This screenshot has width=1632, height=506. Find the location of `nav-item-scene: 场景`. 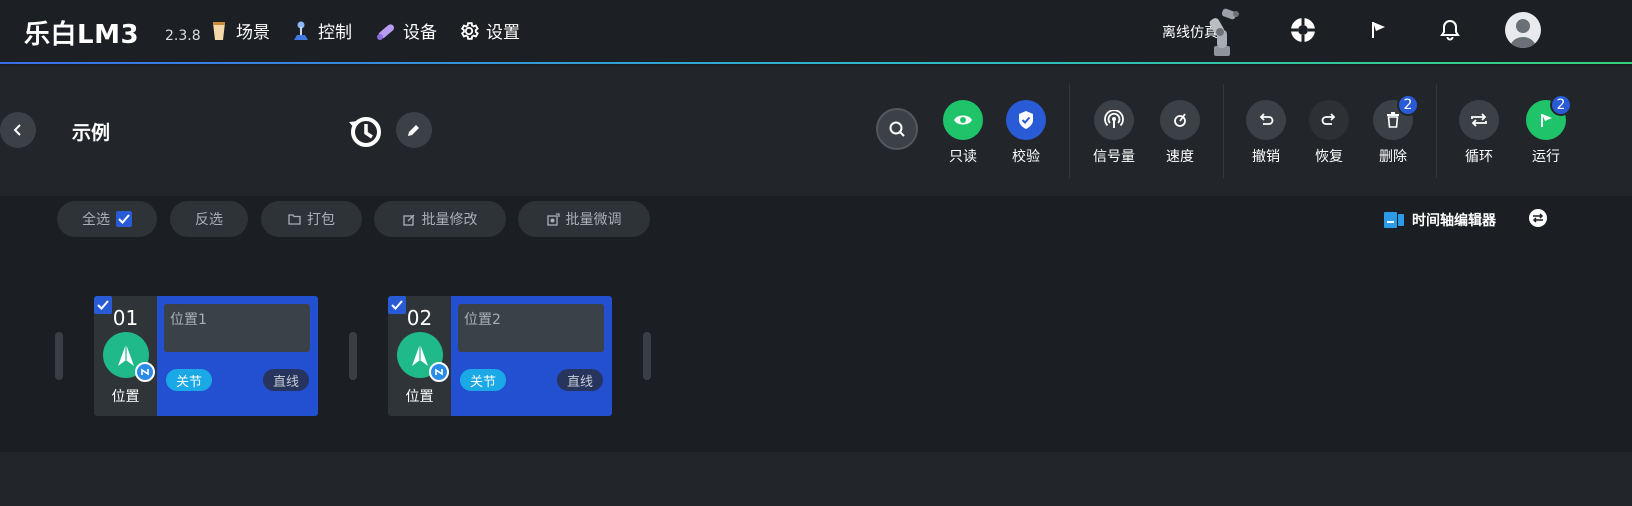

nav-item-scene: 场景 is located at coordinates (239, 30).